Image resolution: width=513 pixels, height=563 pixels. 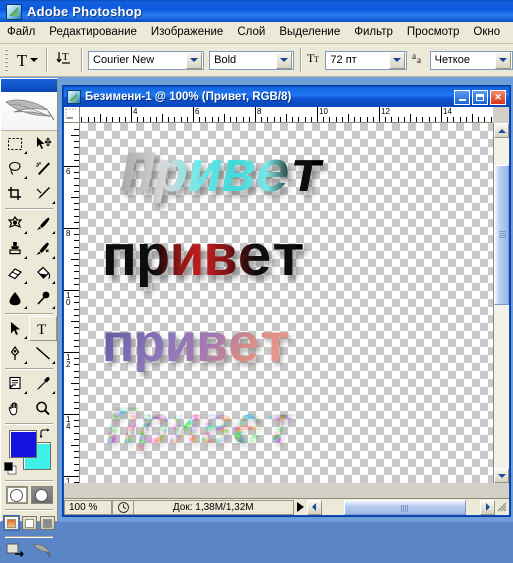 I want to click on tool-crop, so click(x=15, y=193).